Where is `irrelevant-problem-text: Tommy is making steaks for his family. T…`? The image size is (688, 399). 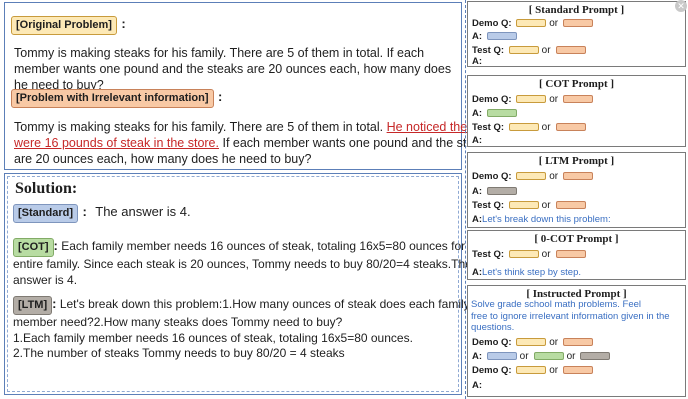 irrelevant-problem-text: Tommy is making steaks for his family. T… is located at coordinates (253, 143).